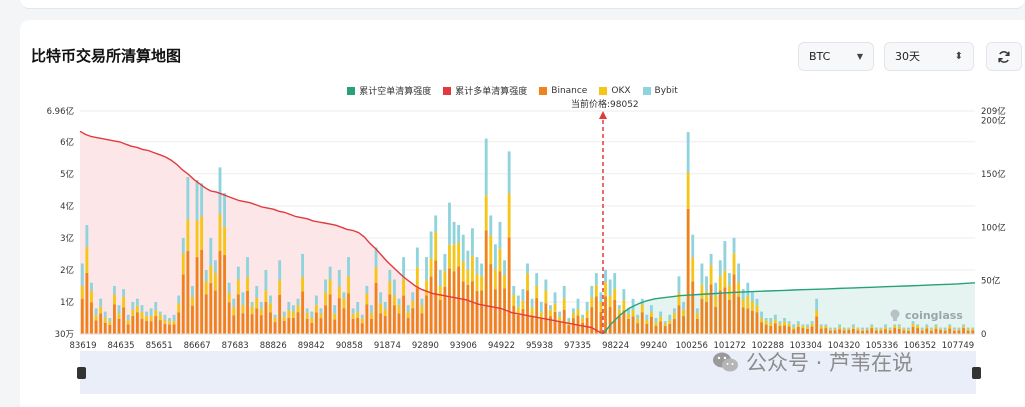 This screenshot has width=1025, height=407. Describe the element at coordinates (81, 373) in the screenshot. I see `navigator-left-handle` at that location.